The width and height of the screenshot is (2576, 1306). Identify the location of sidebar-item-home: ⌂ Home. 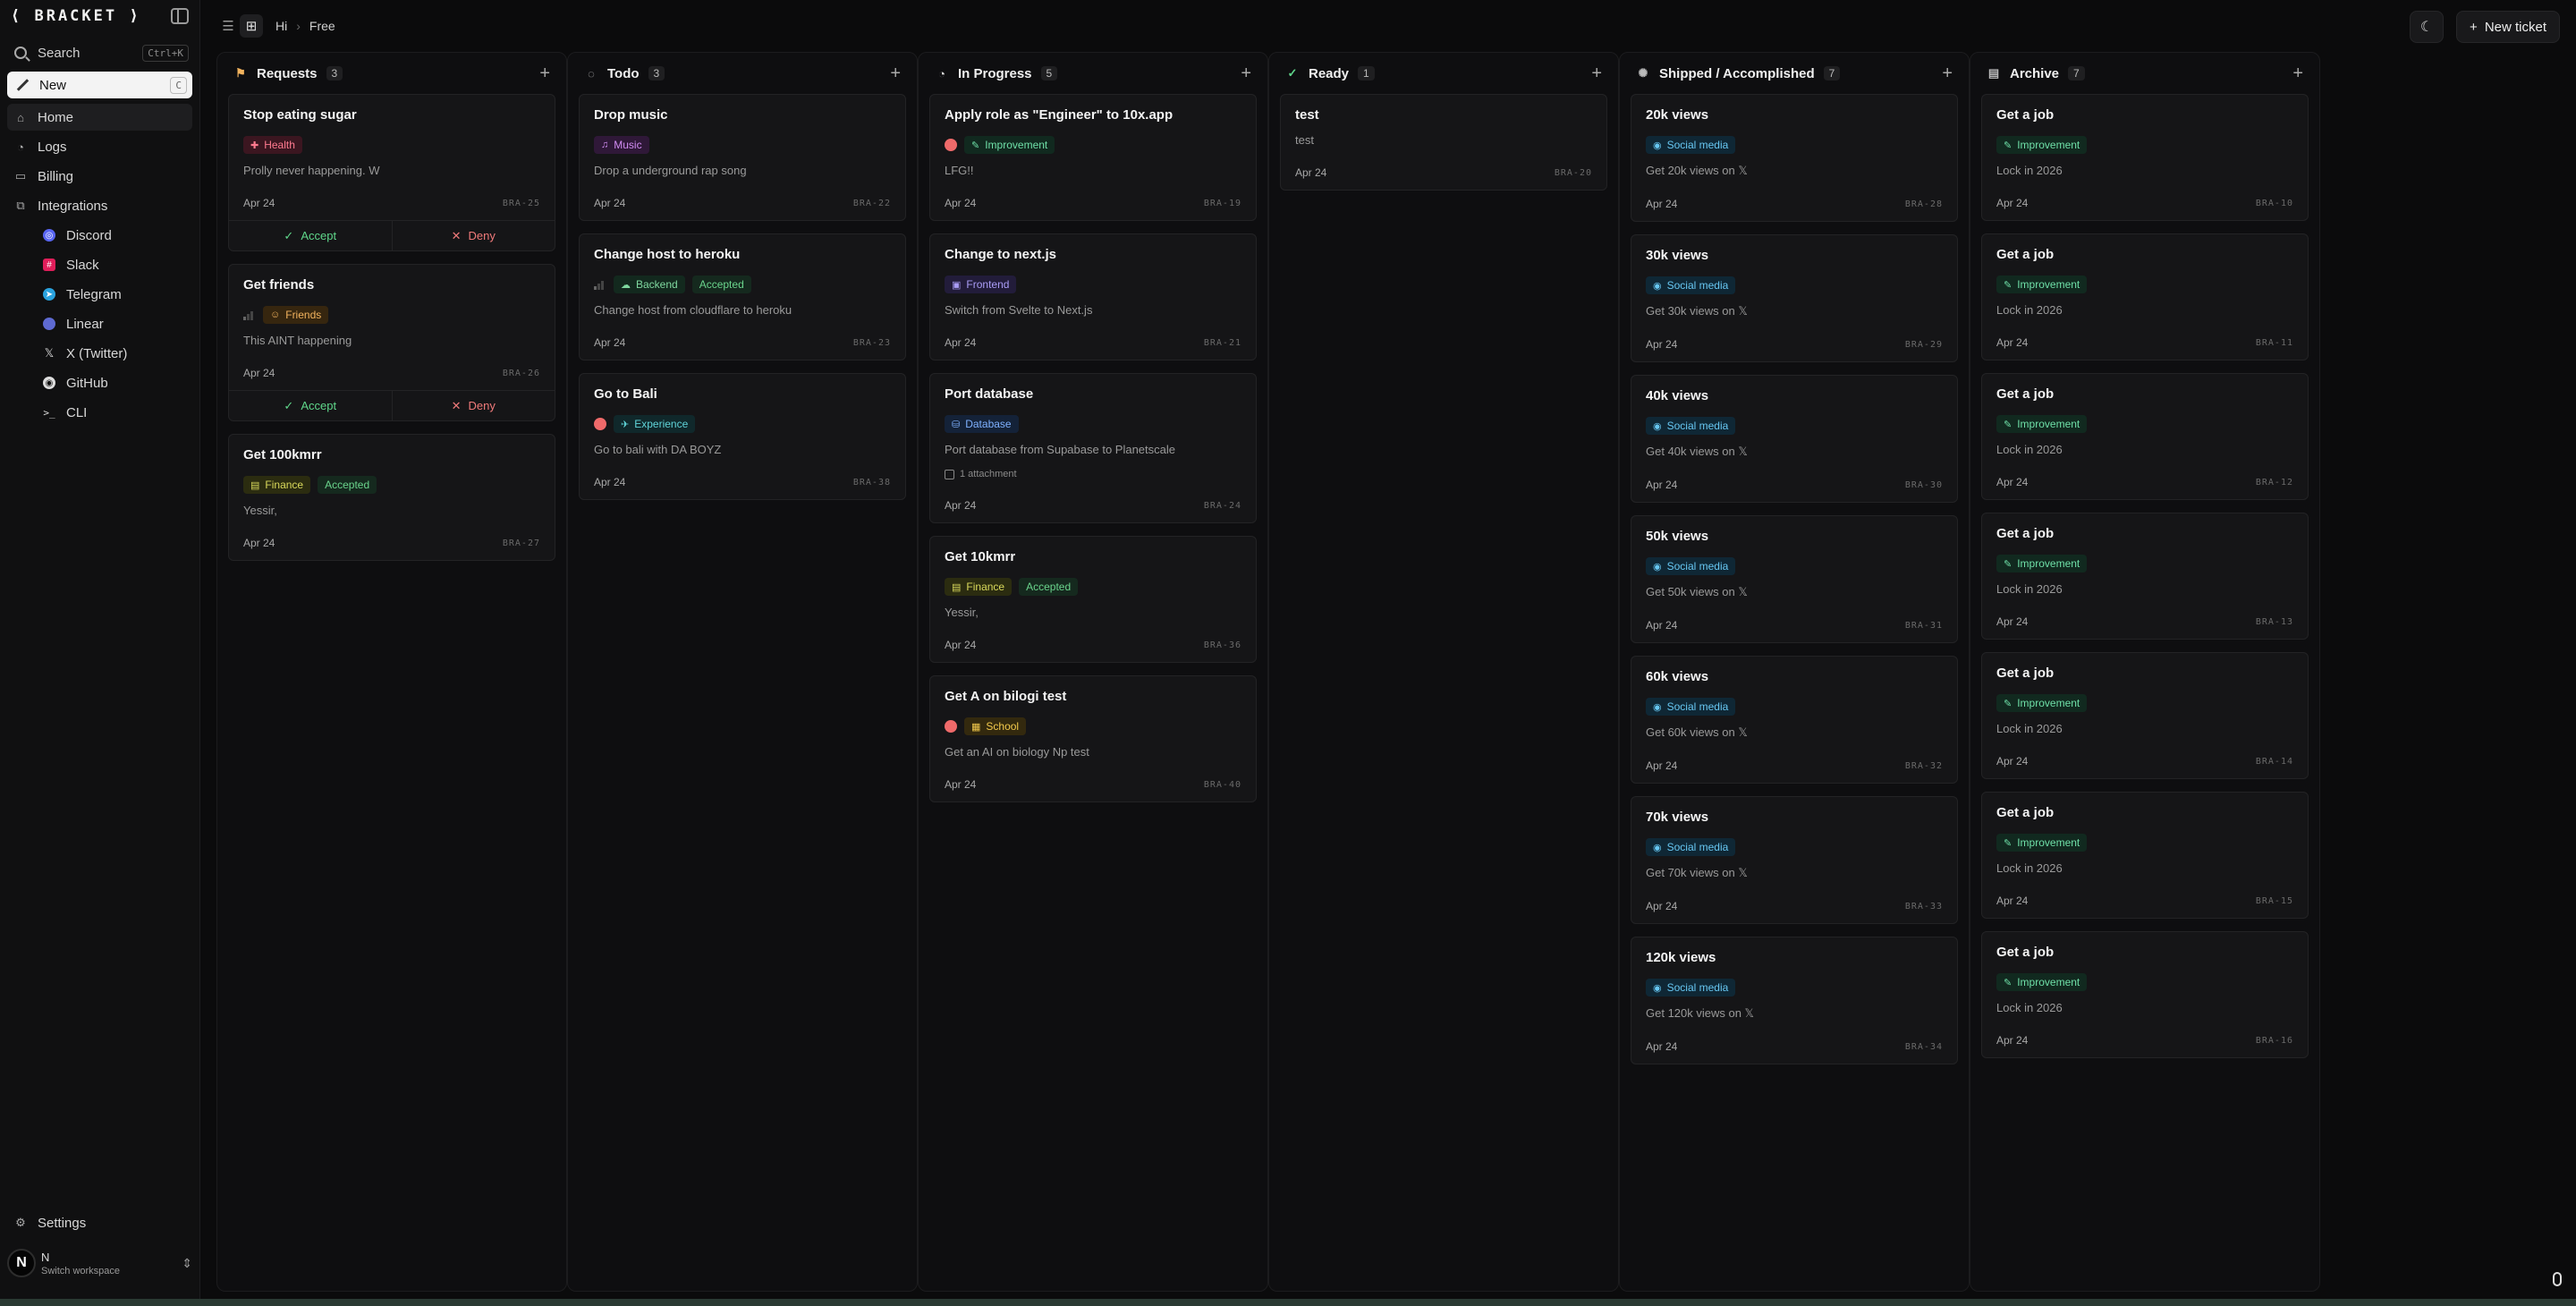
(99, 118).